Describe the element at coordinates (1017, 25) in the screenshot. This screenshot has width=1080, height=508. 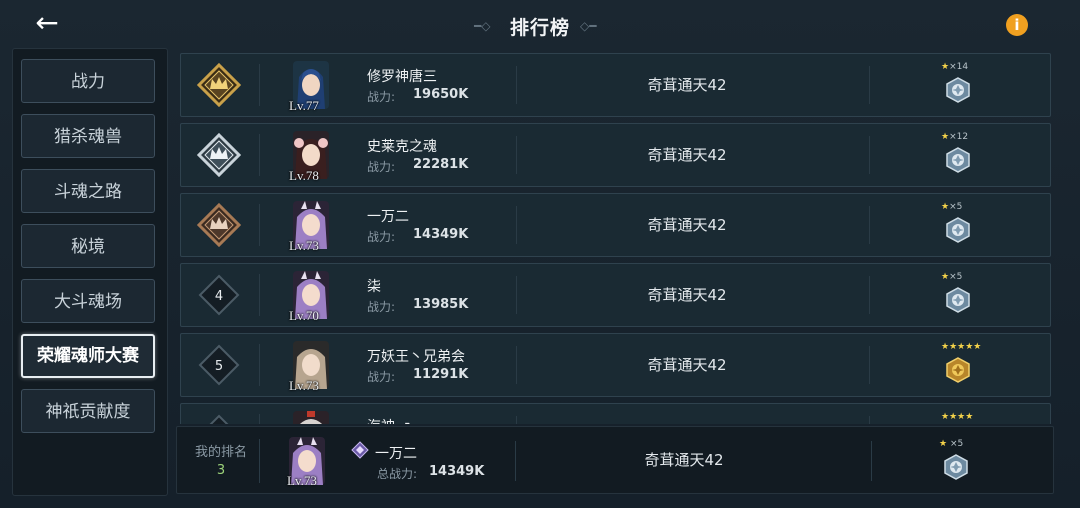
I see `info-icon: i` at that location.